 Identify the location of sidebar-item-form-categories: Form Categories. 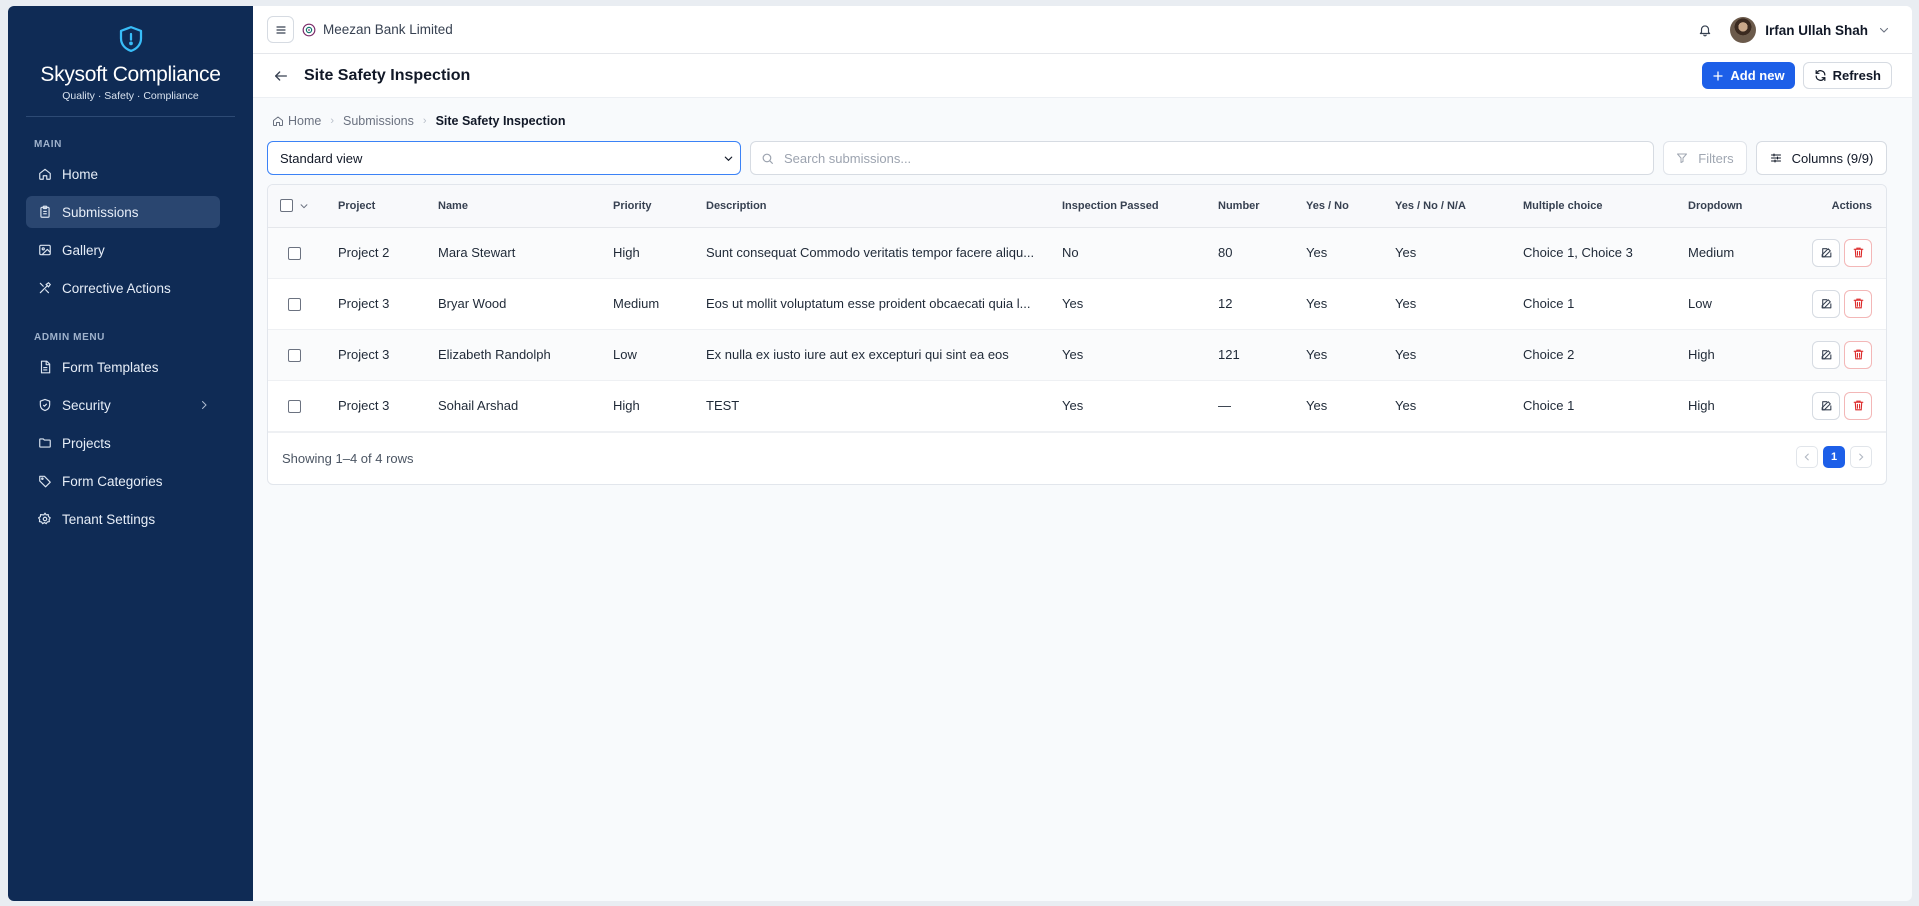
(123, 481).